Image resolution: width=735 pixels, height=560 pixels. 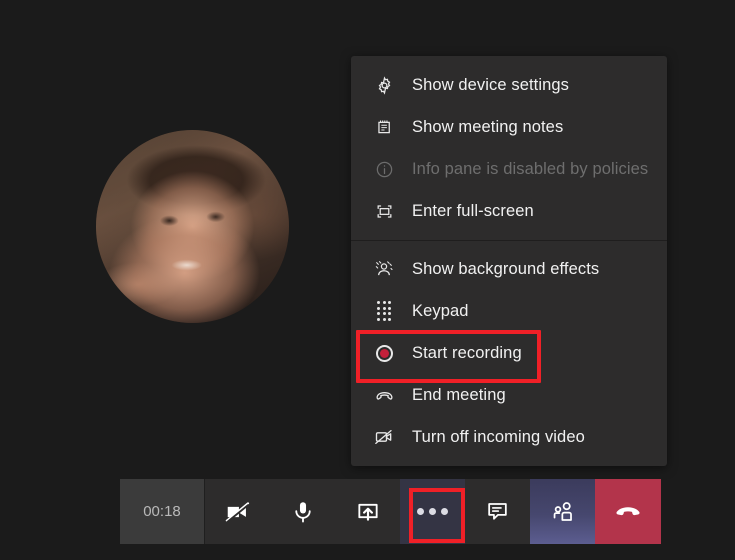 I want to click on share-screen-icon, so click(x=368, y=512).